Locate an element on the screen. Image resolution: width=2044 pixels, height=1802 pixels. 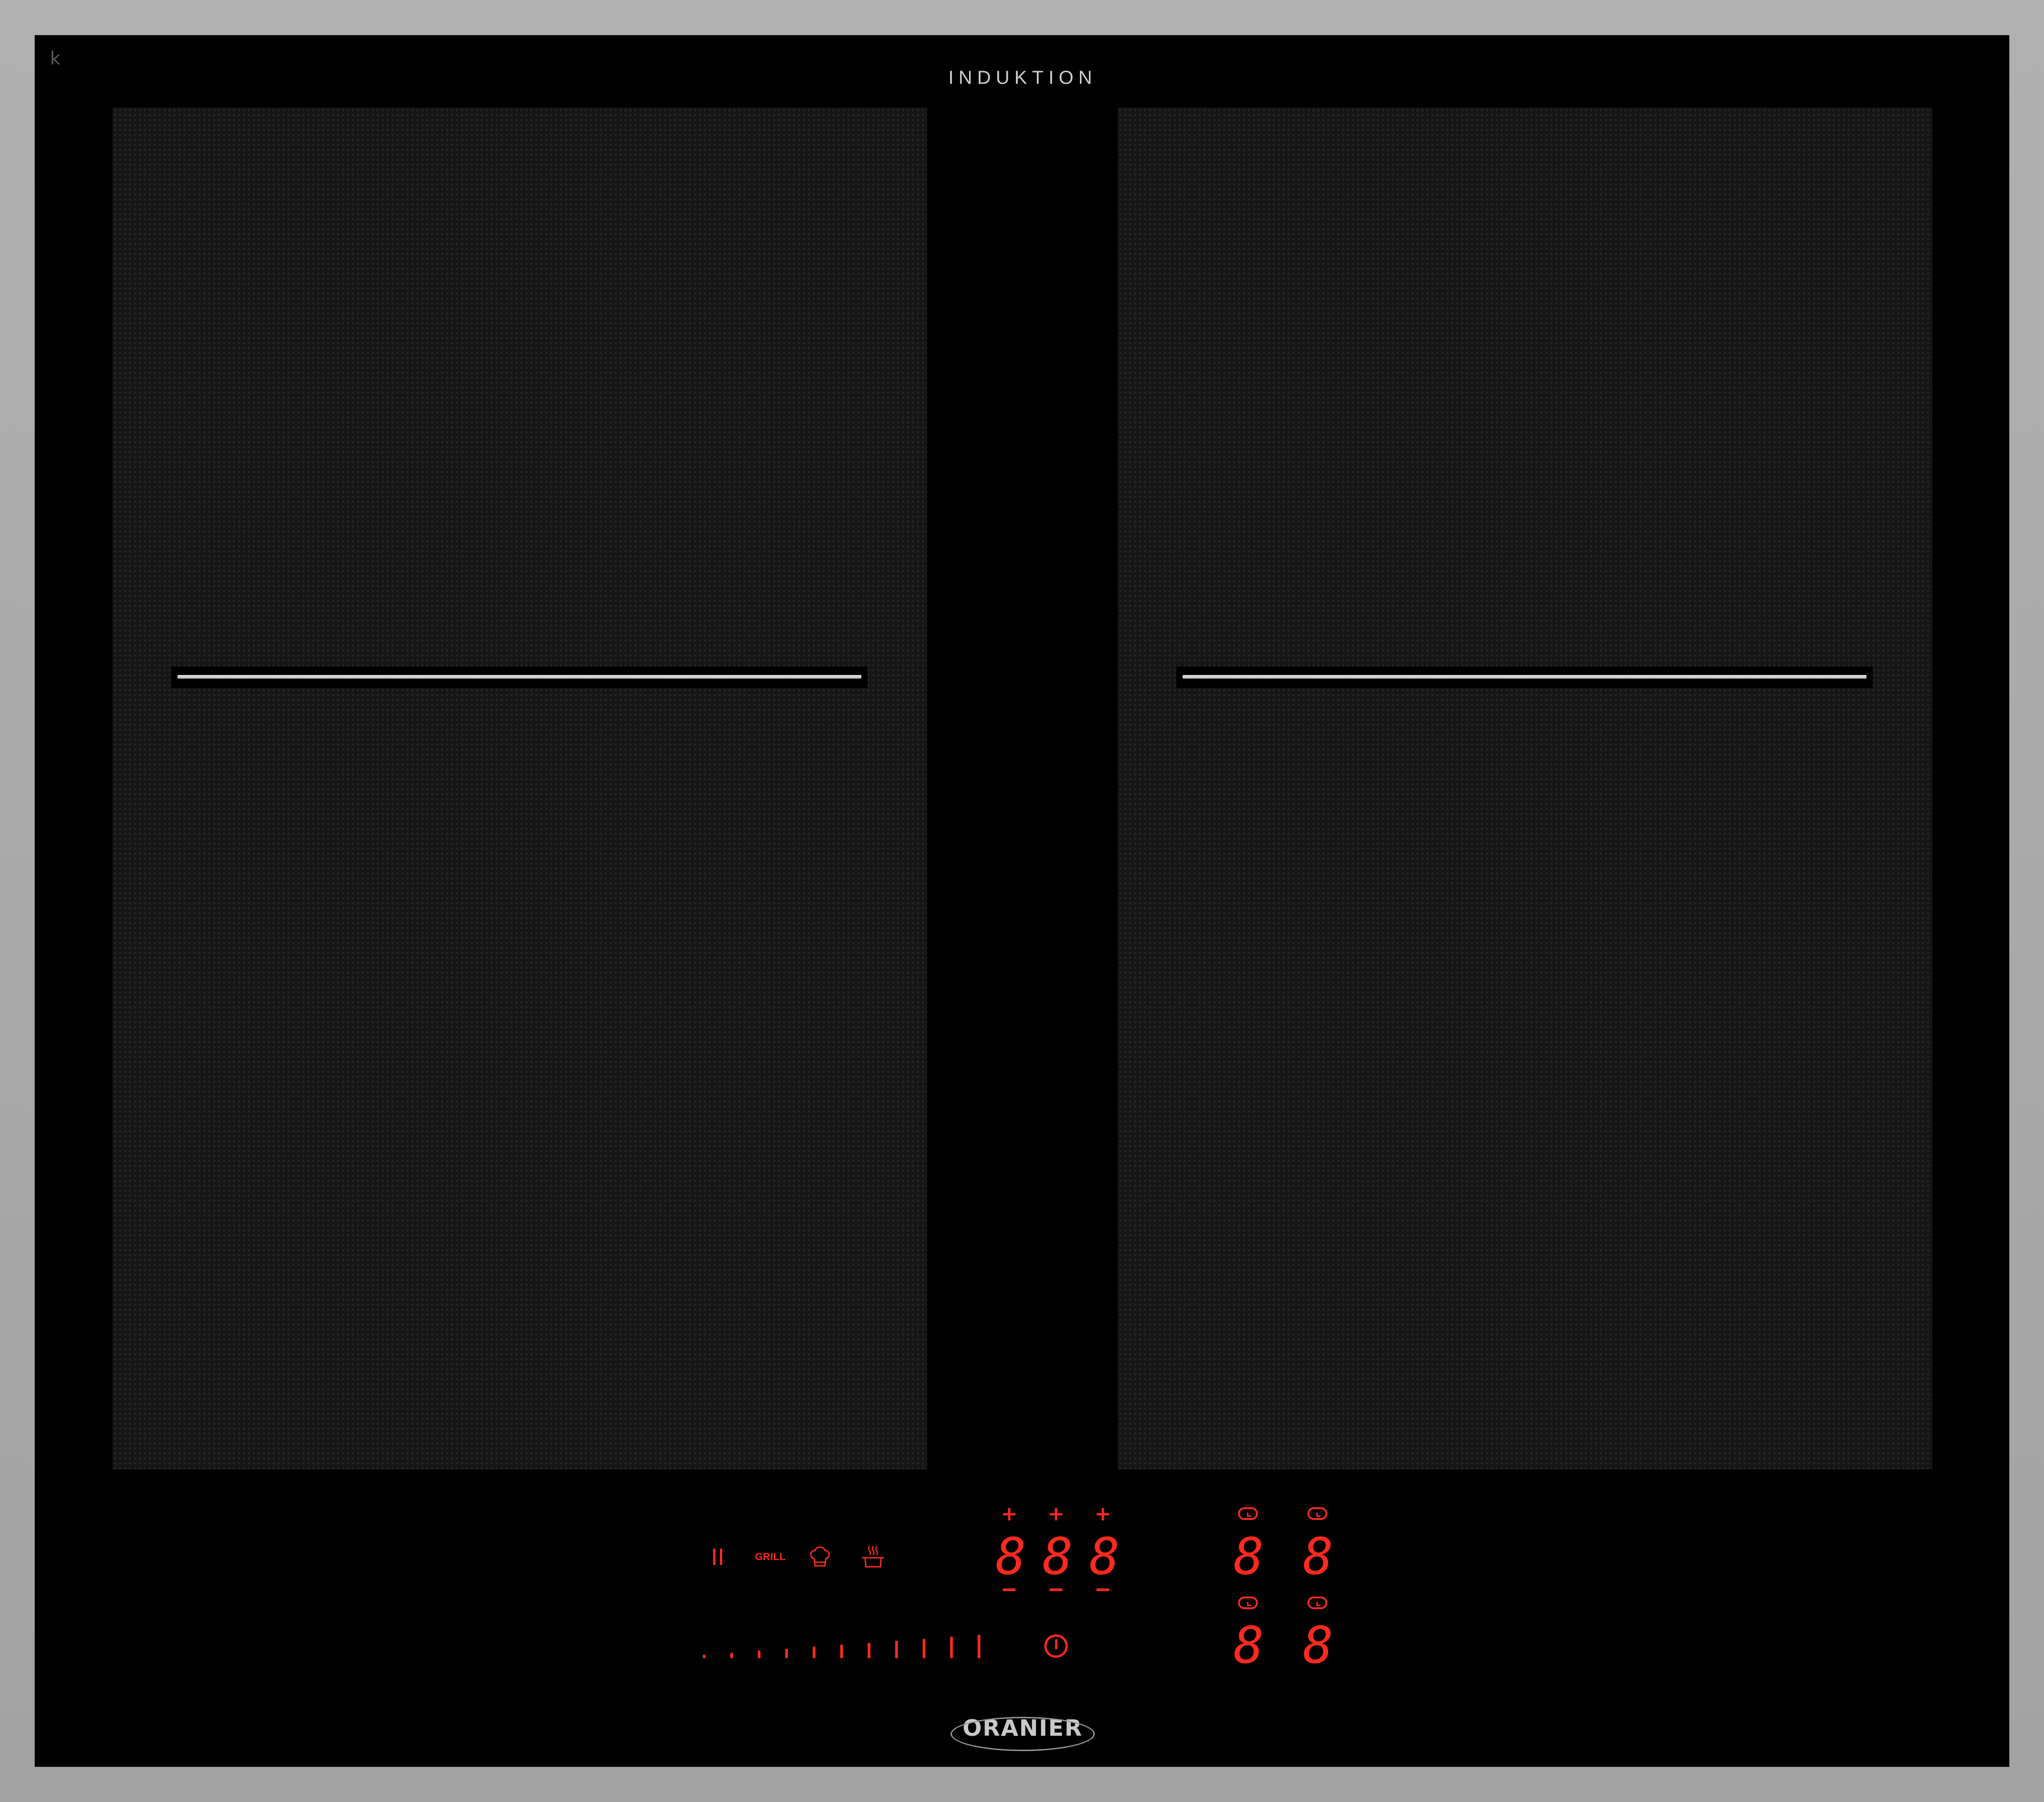
right-zone-divider is located at coordinates (1524, 677).